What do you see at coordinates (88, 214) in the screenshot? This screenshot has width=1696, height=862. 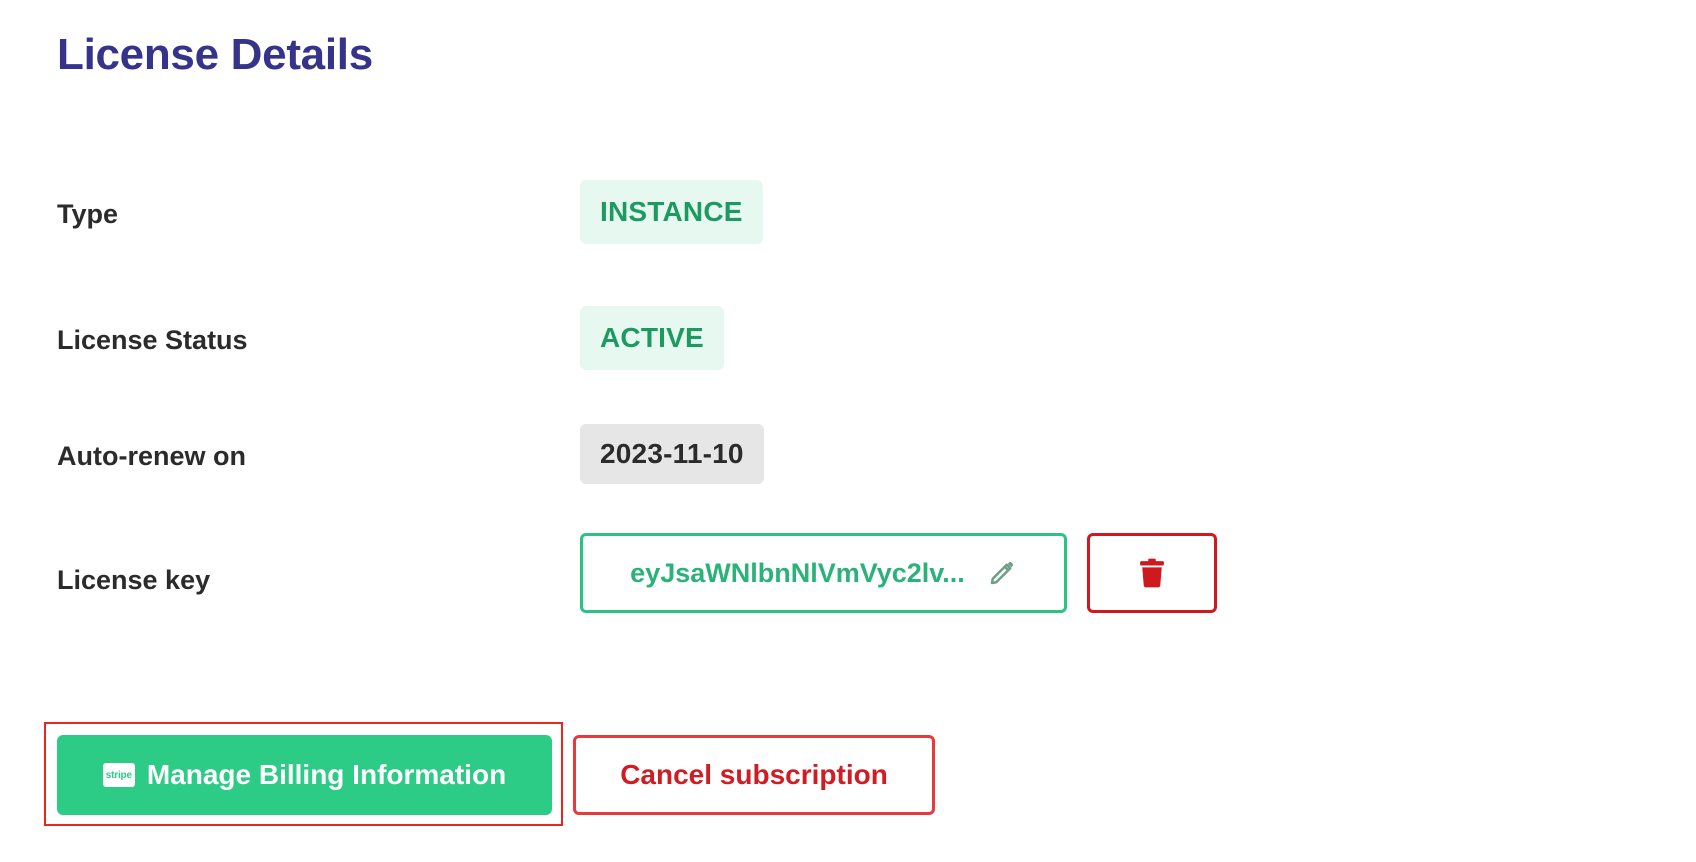 I see `type-label: Type` at bounding box center [88, 214].